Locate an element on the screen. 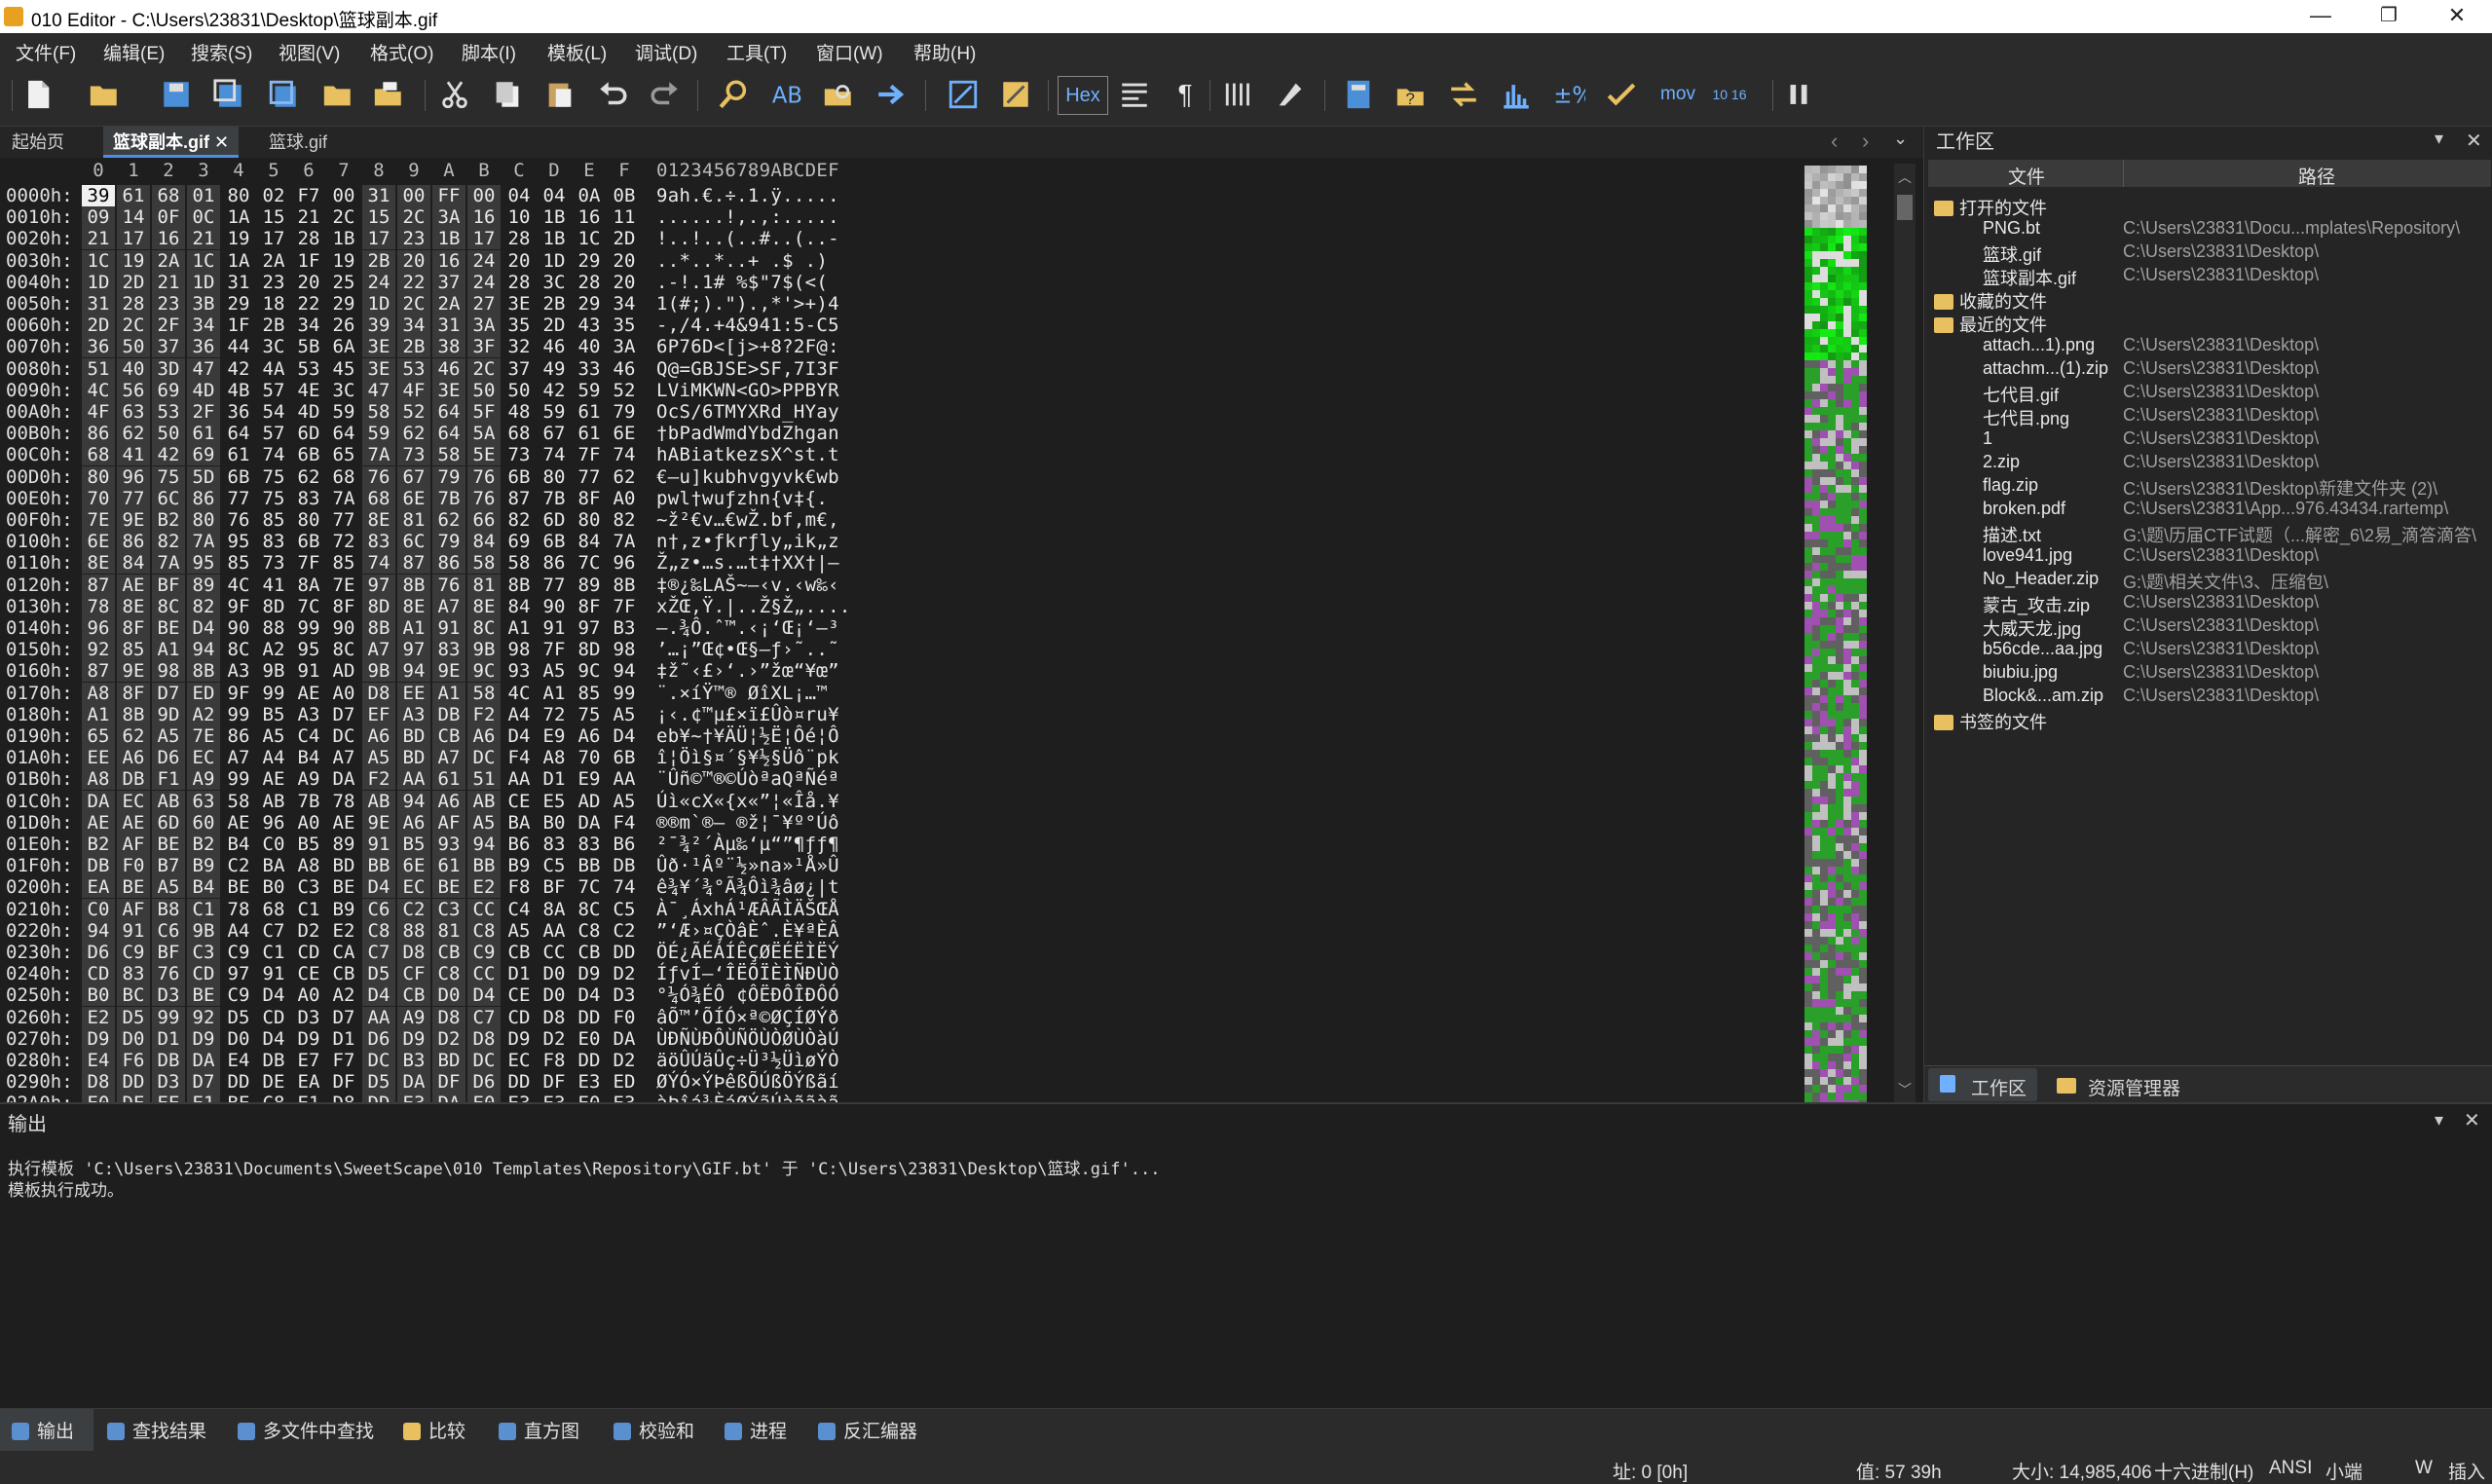 This screenshot has height=1484, width=2492. hex-byte: 52 is located at coordinates (624, 390).